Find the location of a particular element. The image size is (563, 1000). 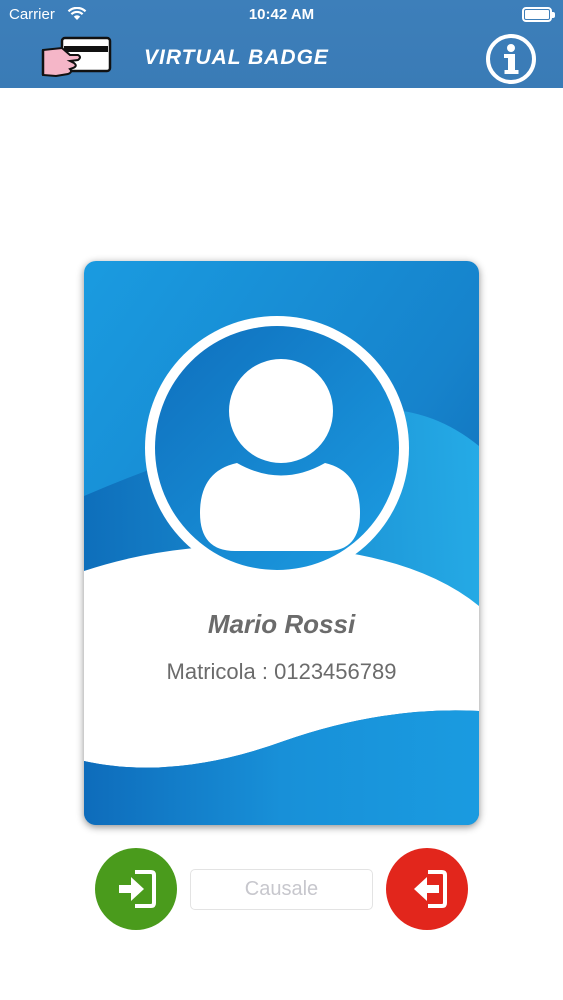

user-silhouette-icon is located at coordinates (277, 448).